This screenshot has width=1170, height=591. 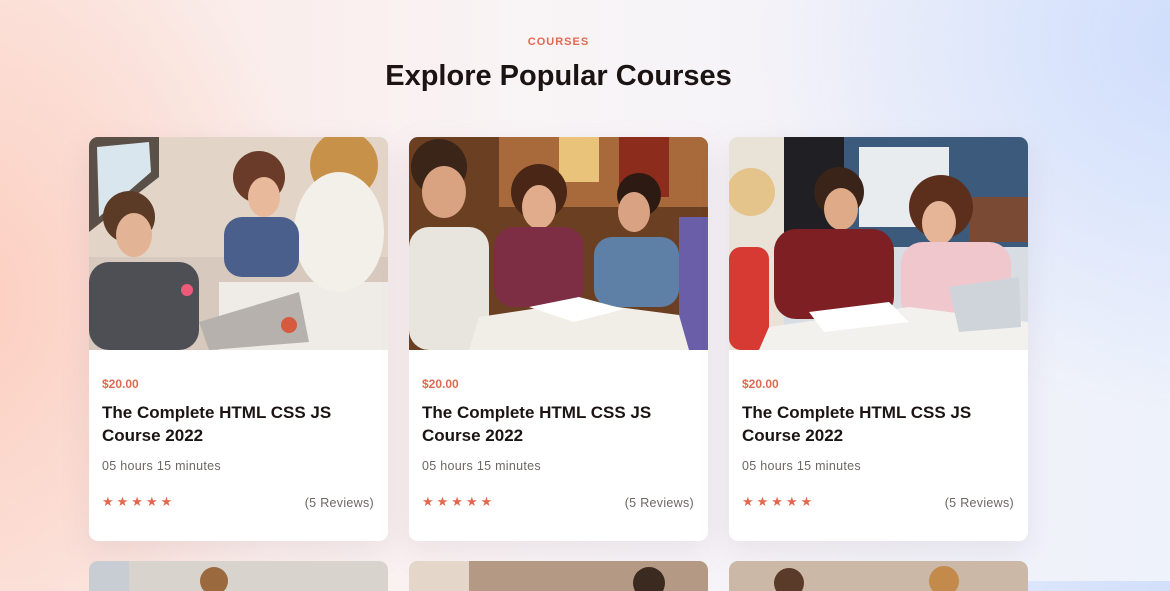 I want to click on students-laughing-over-book-photo, so click(x=558, y=243).